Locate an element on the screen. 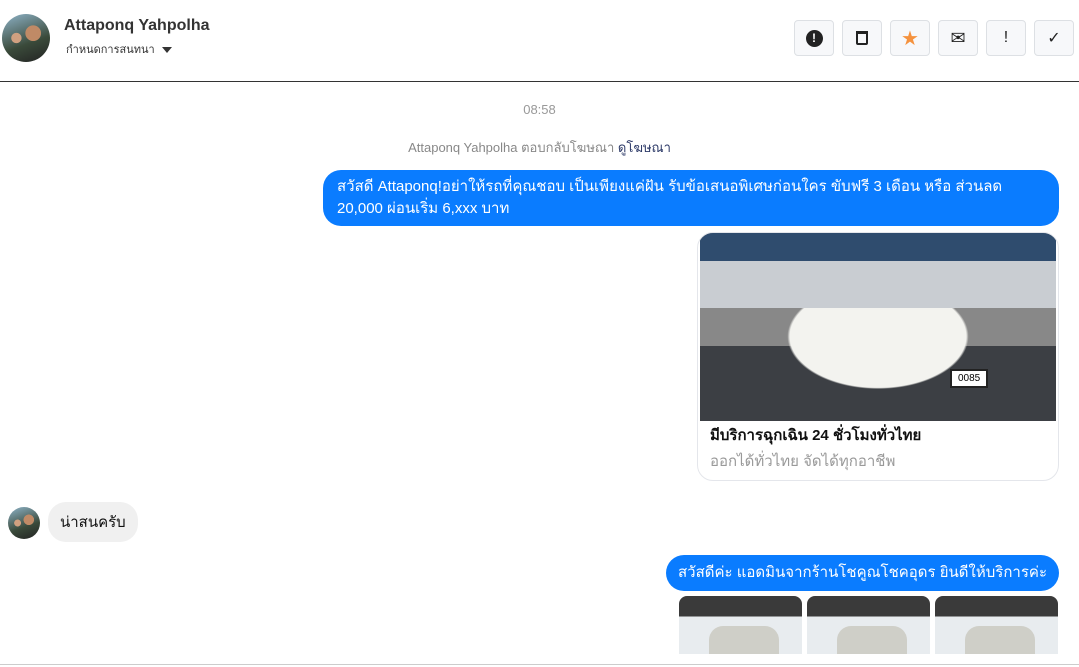 The width and height of the screenshot is (1079, 667). alert-circle-icon: ! is located at coordinates (814, 38).